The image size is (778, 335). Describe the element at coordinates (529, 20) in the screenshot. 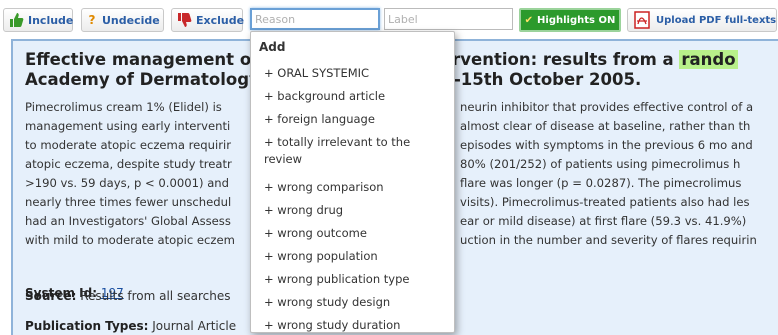

I see `checkmark-icon: ✔` at that location.